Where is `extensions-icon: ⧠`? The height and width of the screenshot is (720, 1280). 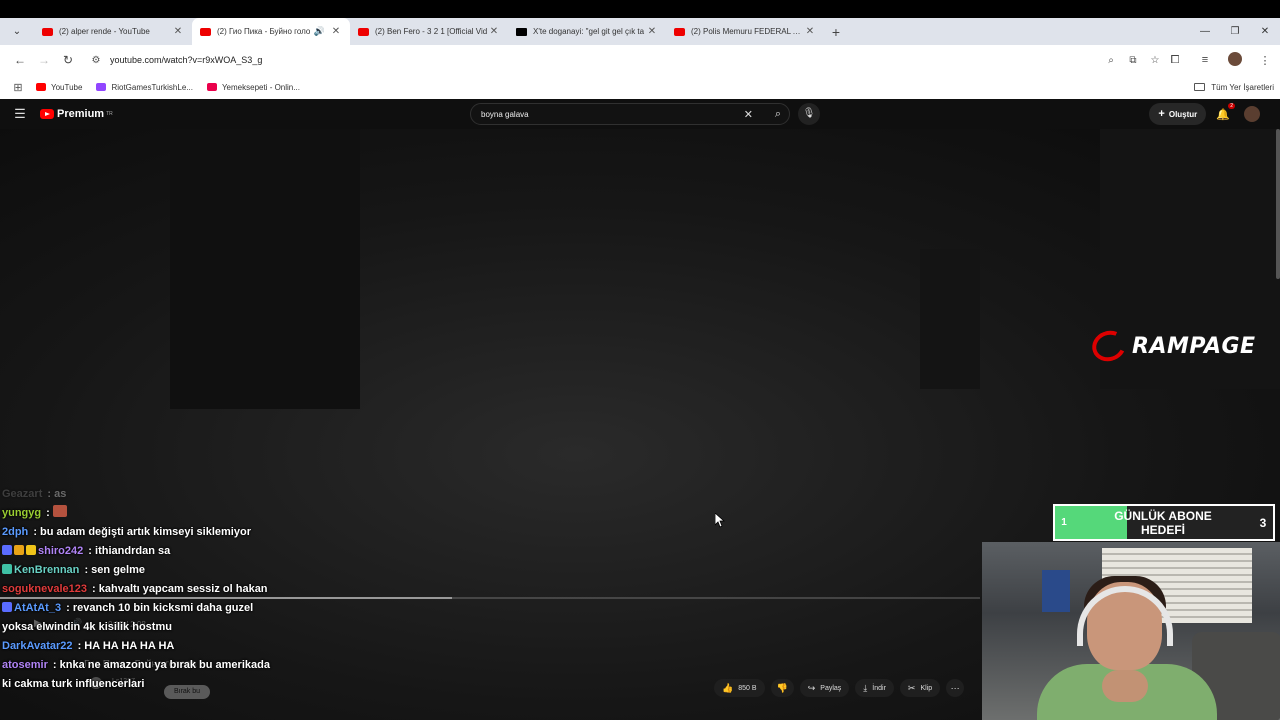
extensions-icon: ⧠ is located at coordinates (1175, 60).